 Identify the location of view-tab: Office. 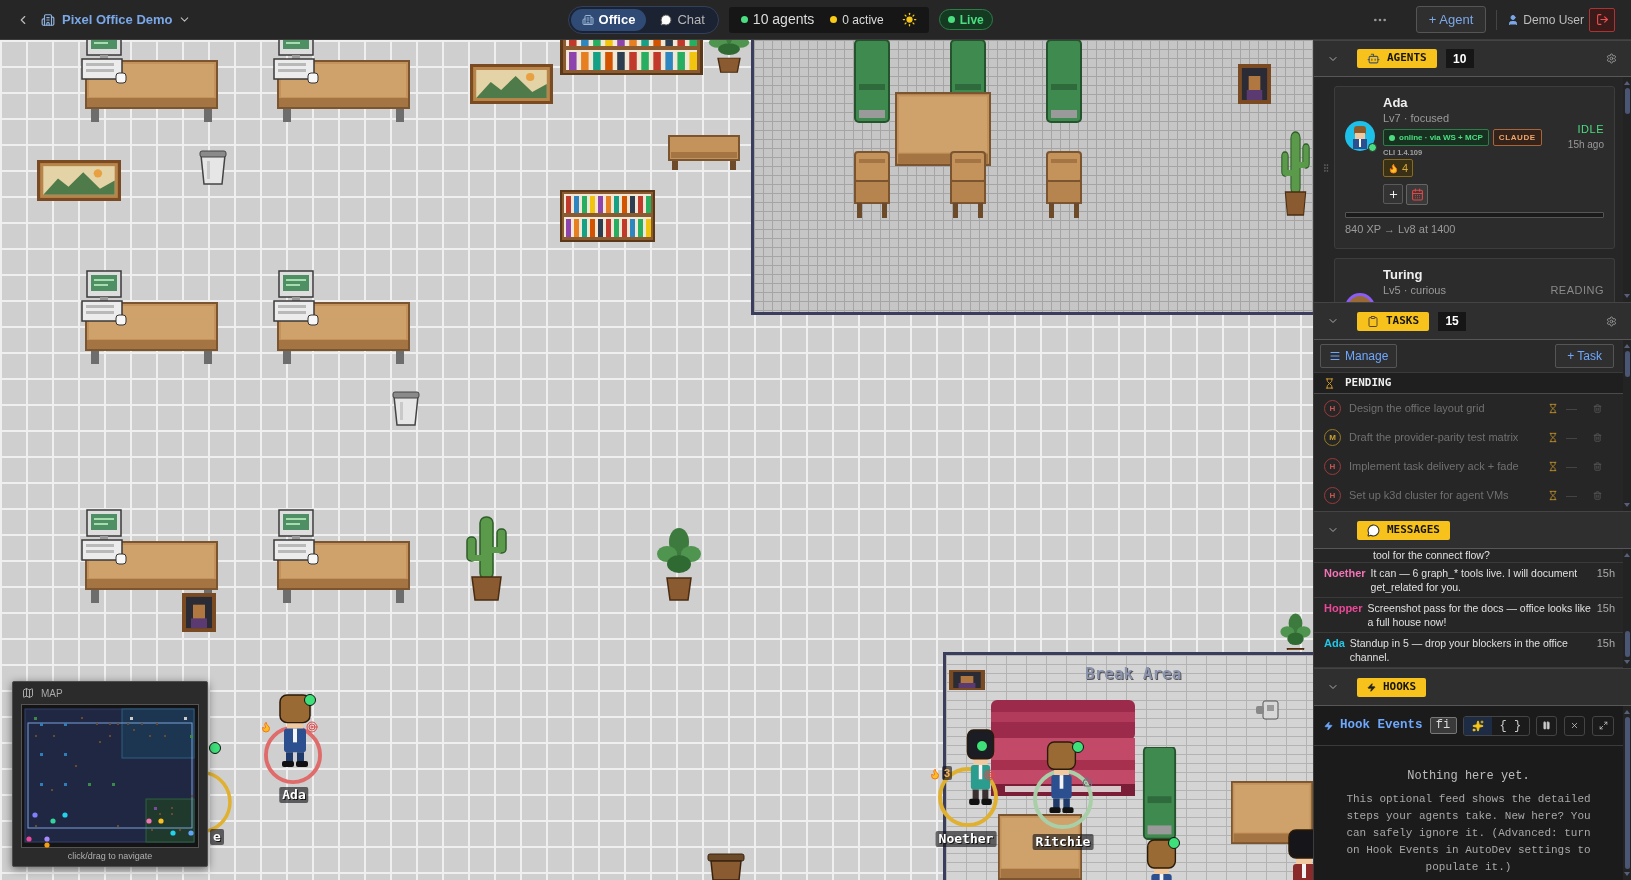
(608, 19).